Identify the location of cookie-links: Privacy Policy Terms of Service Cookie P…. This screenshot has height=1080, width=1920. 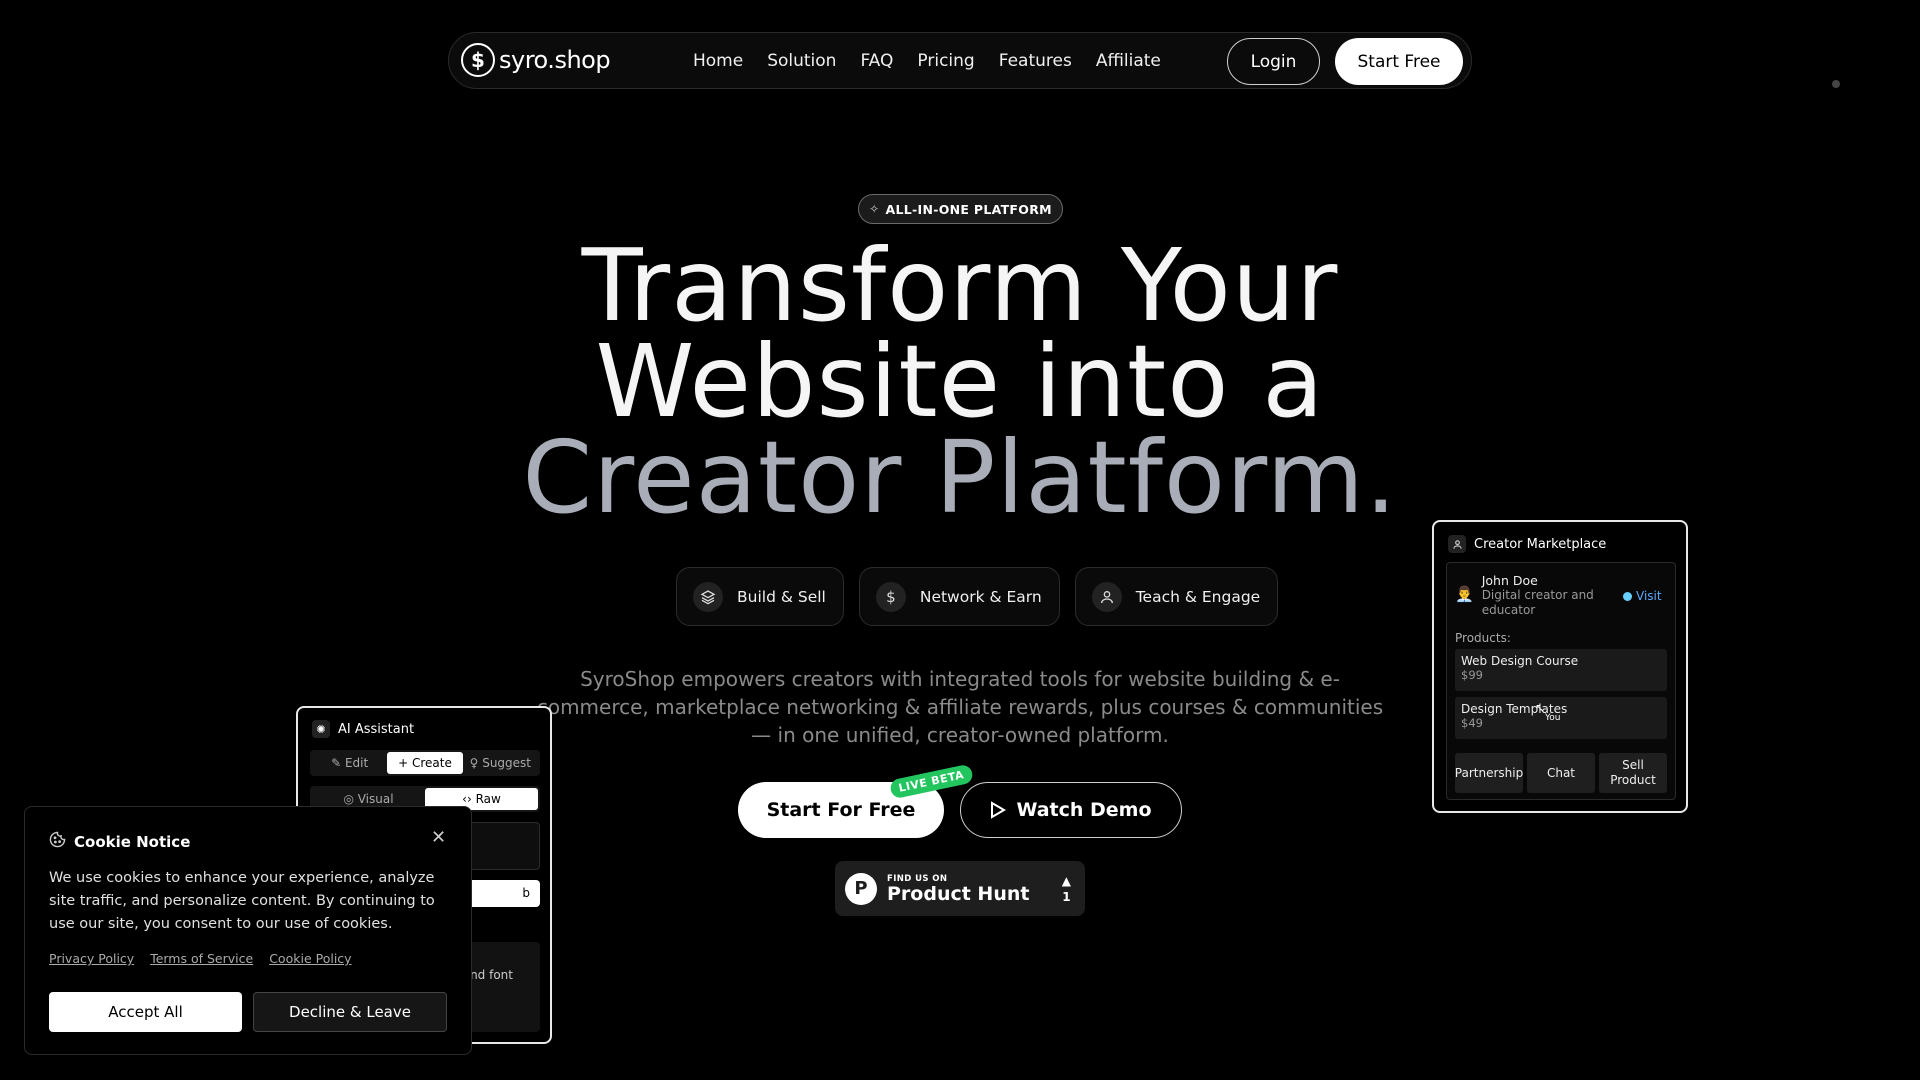
(200, 958).